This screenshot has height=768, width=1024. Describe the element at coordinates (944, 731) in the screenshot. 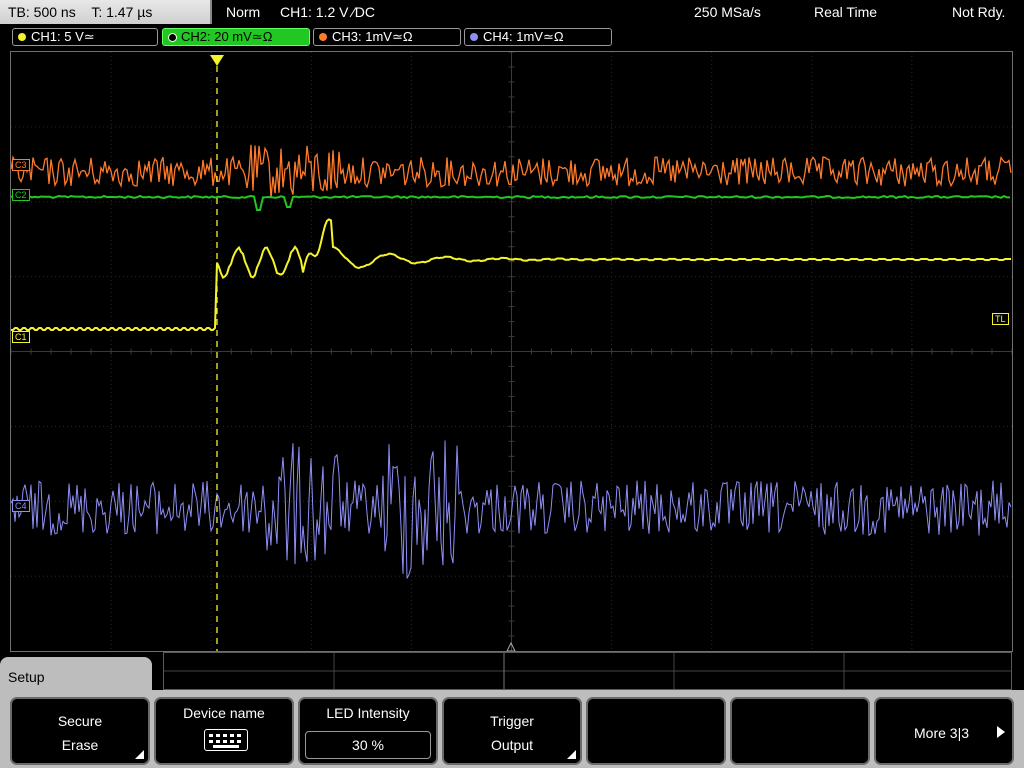

I see `more-button: More 3|3` at that location.